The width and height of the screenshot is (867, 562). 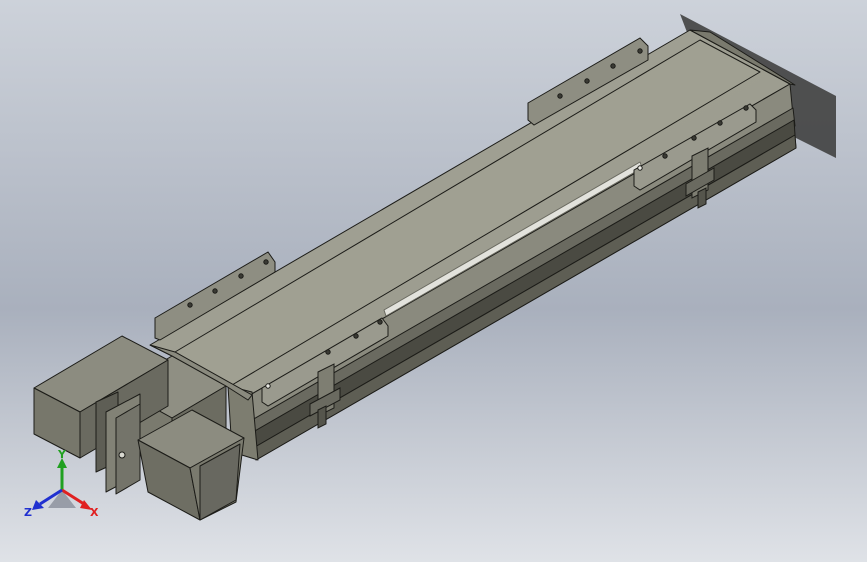 I want to click on y-axis-label: Y, so click(x=62, y=454).